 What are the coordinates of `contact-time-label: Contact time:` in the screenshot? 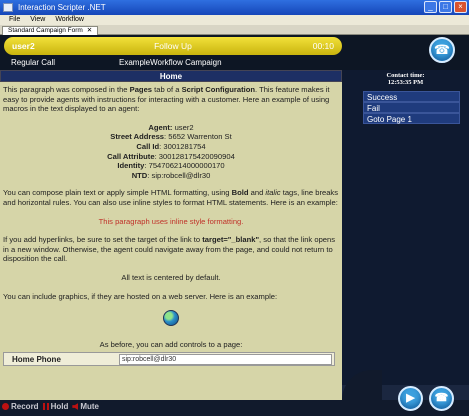 It's located at (405, 75).